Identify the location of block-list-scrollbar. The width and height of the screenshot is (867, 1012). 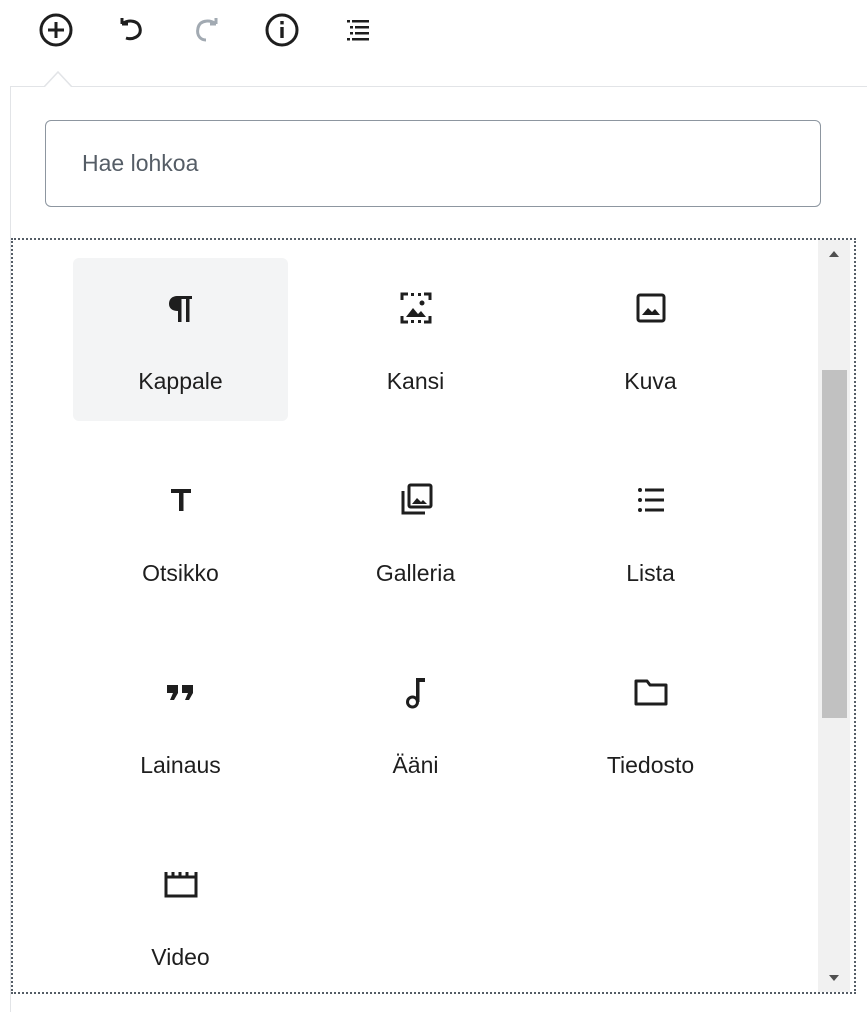
(834, 616).